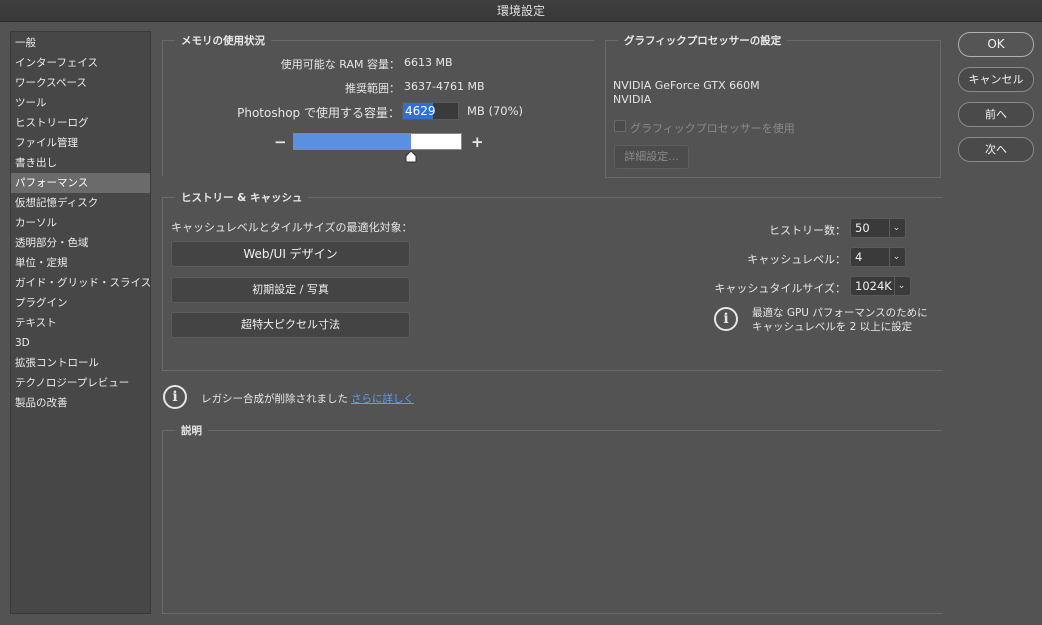 The image size is (1042, 625). Describe the element at coordinates (80, 183) in the screenshot. I see `sidebar-item: パフォーマンス` at that location.